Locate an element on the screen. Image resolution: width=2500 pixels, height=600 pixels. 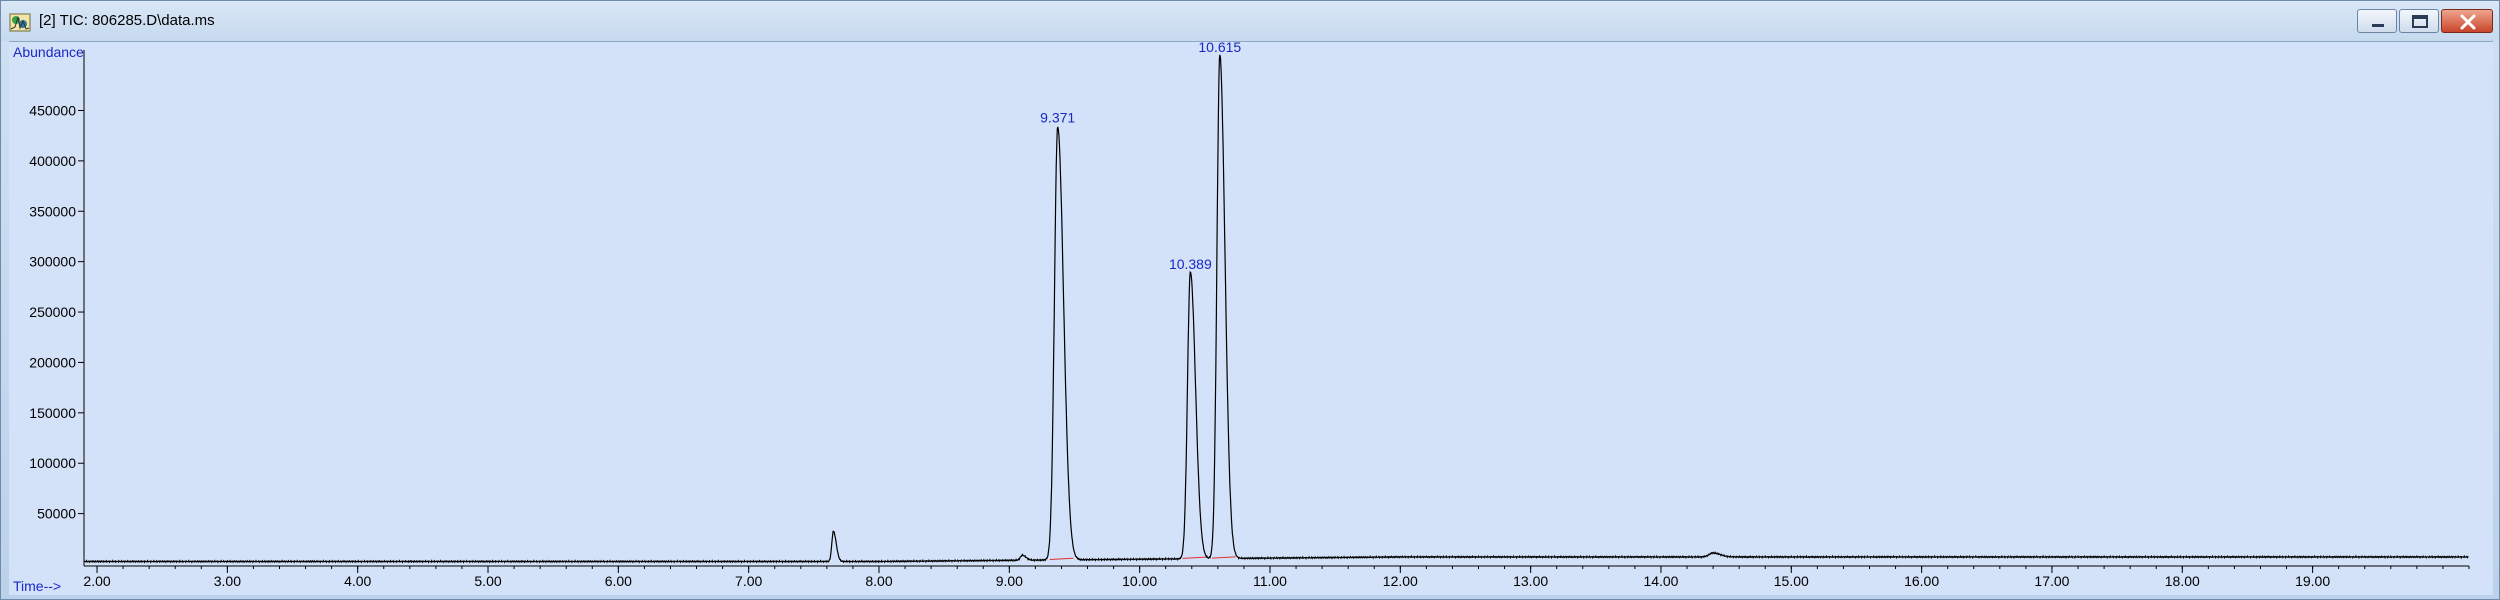
x-tick-label: 7.00 is located at coordinates (748, 581).